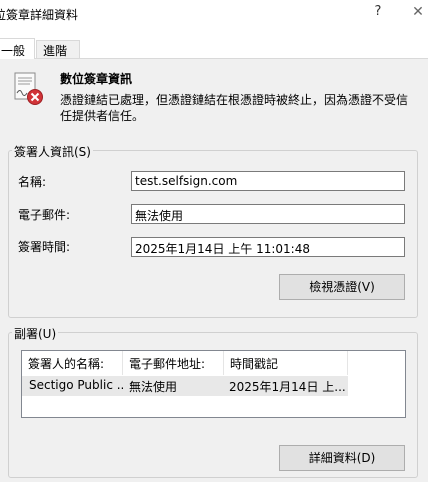 The height and width of the screenshot is (482, 428). Describe the element at coordinates (268, 181) in the screenshot. I see `signer-name-field: test.selfsign.com` at that location.